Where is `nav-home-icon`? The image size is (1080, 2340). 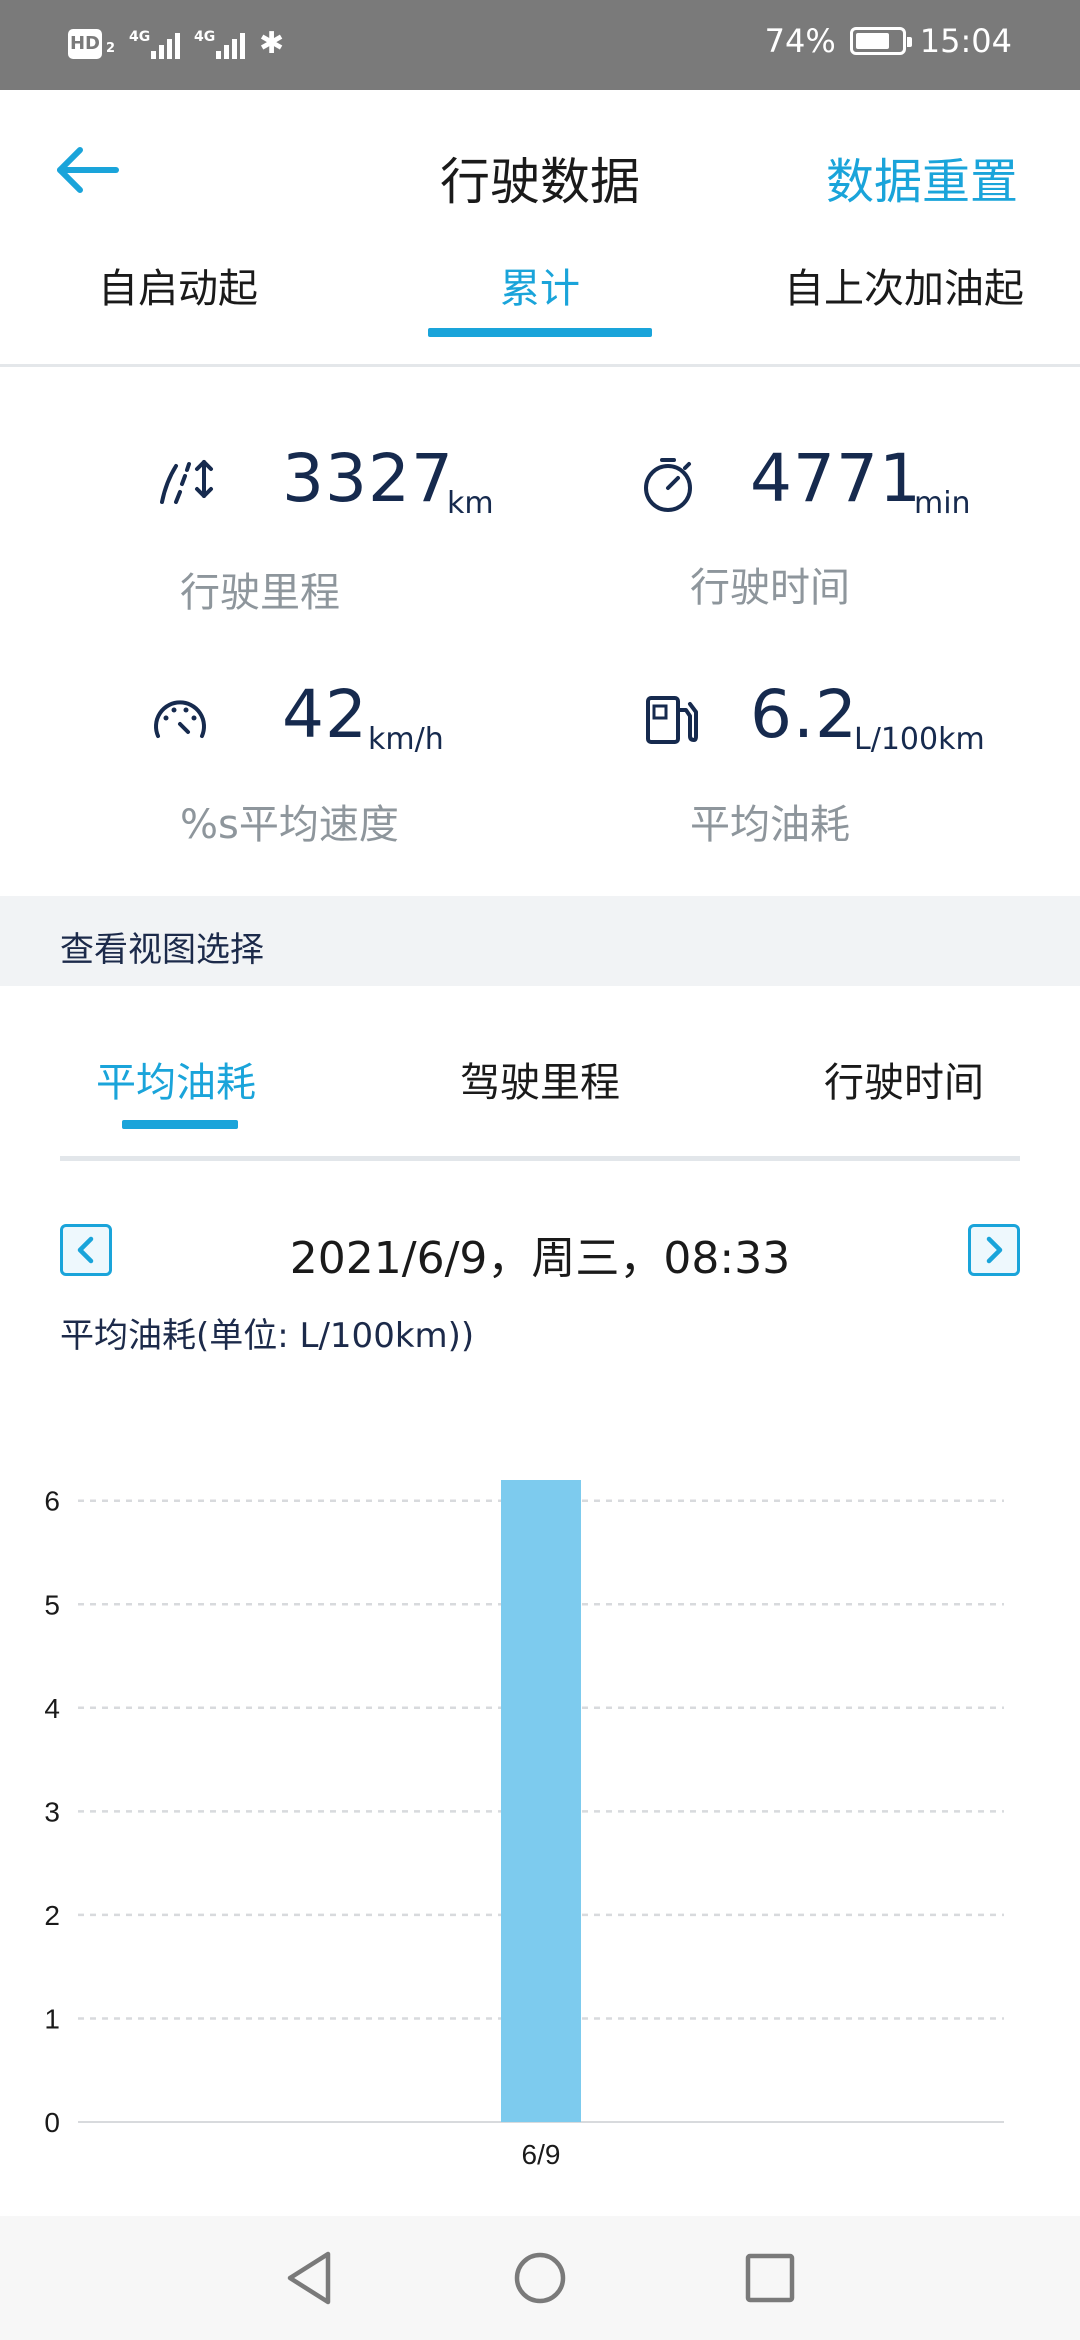 nav-home-icon is located at coordinates (540, 2278).